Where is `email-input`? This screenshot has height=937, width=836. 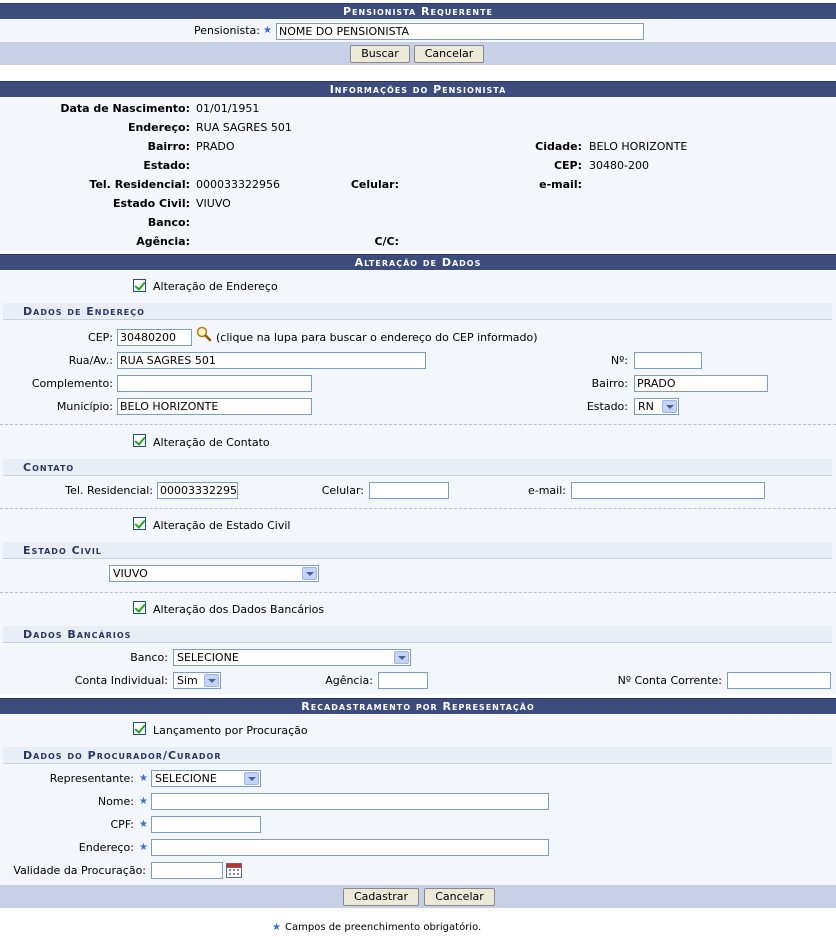
email-input is located at coordinates (668, 490).